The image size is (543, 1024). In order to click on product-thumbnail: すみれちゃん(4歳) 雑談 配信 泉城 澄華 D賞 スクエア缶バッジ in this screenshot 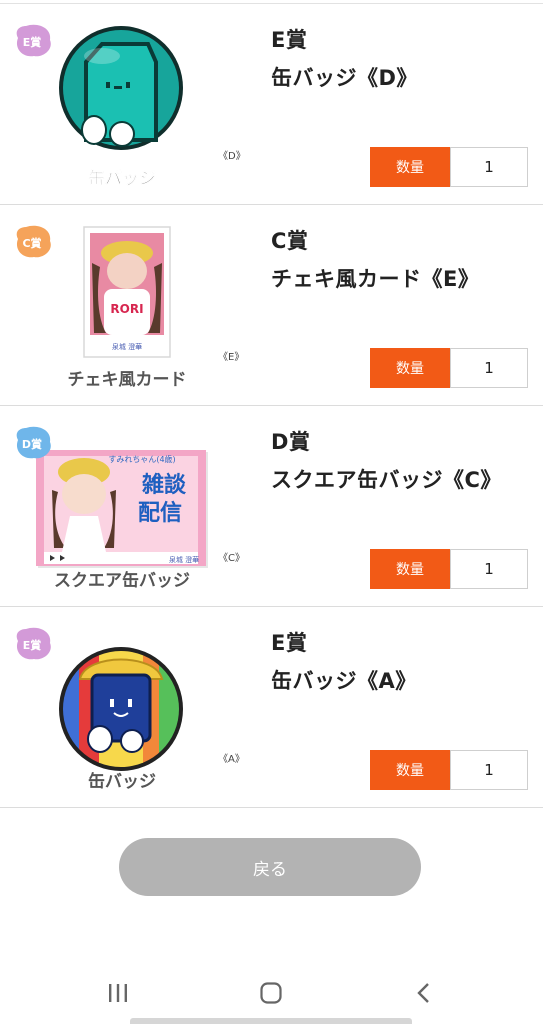, I will do `click(119, 510)`.